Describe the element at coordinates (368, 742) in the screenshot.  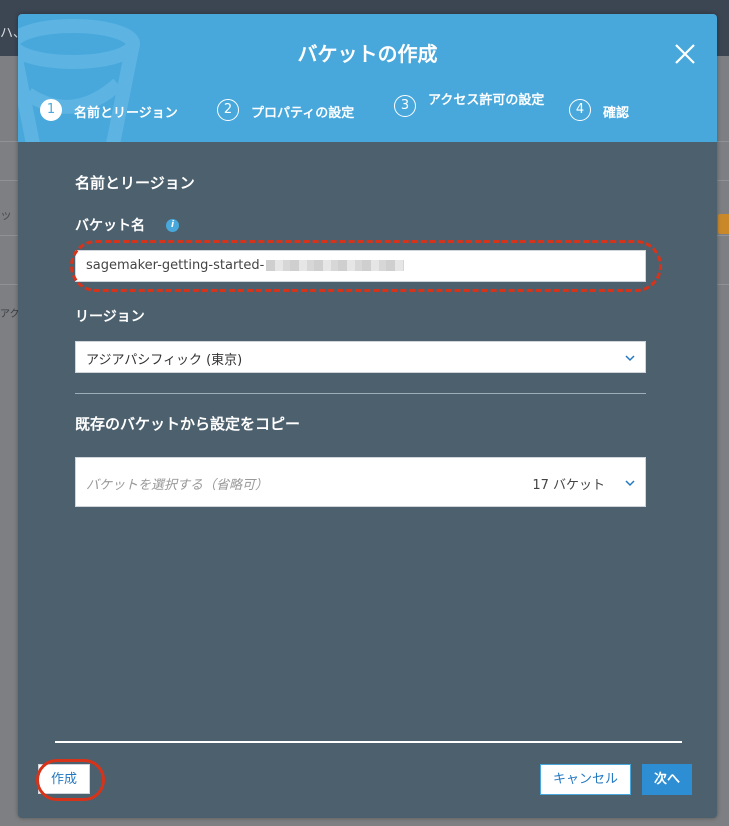
I see `footer-divider` at that location.